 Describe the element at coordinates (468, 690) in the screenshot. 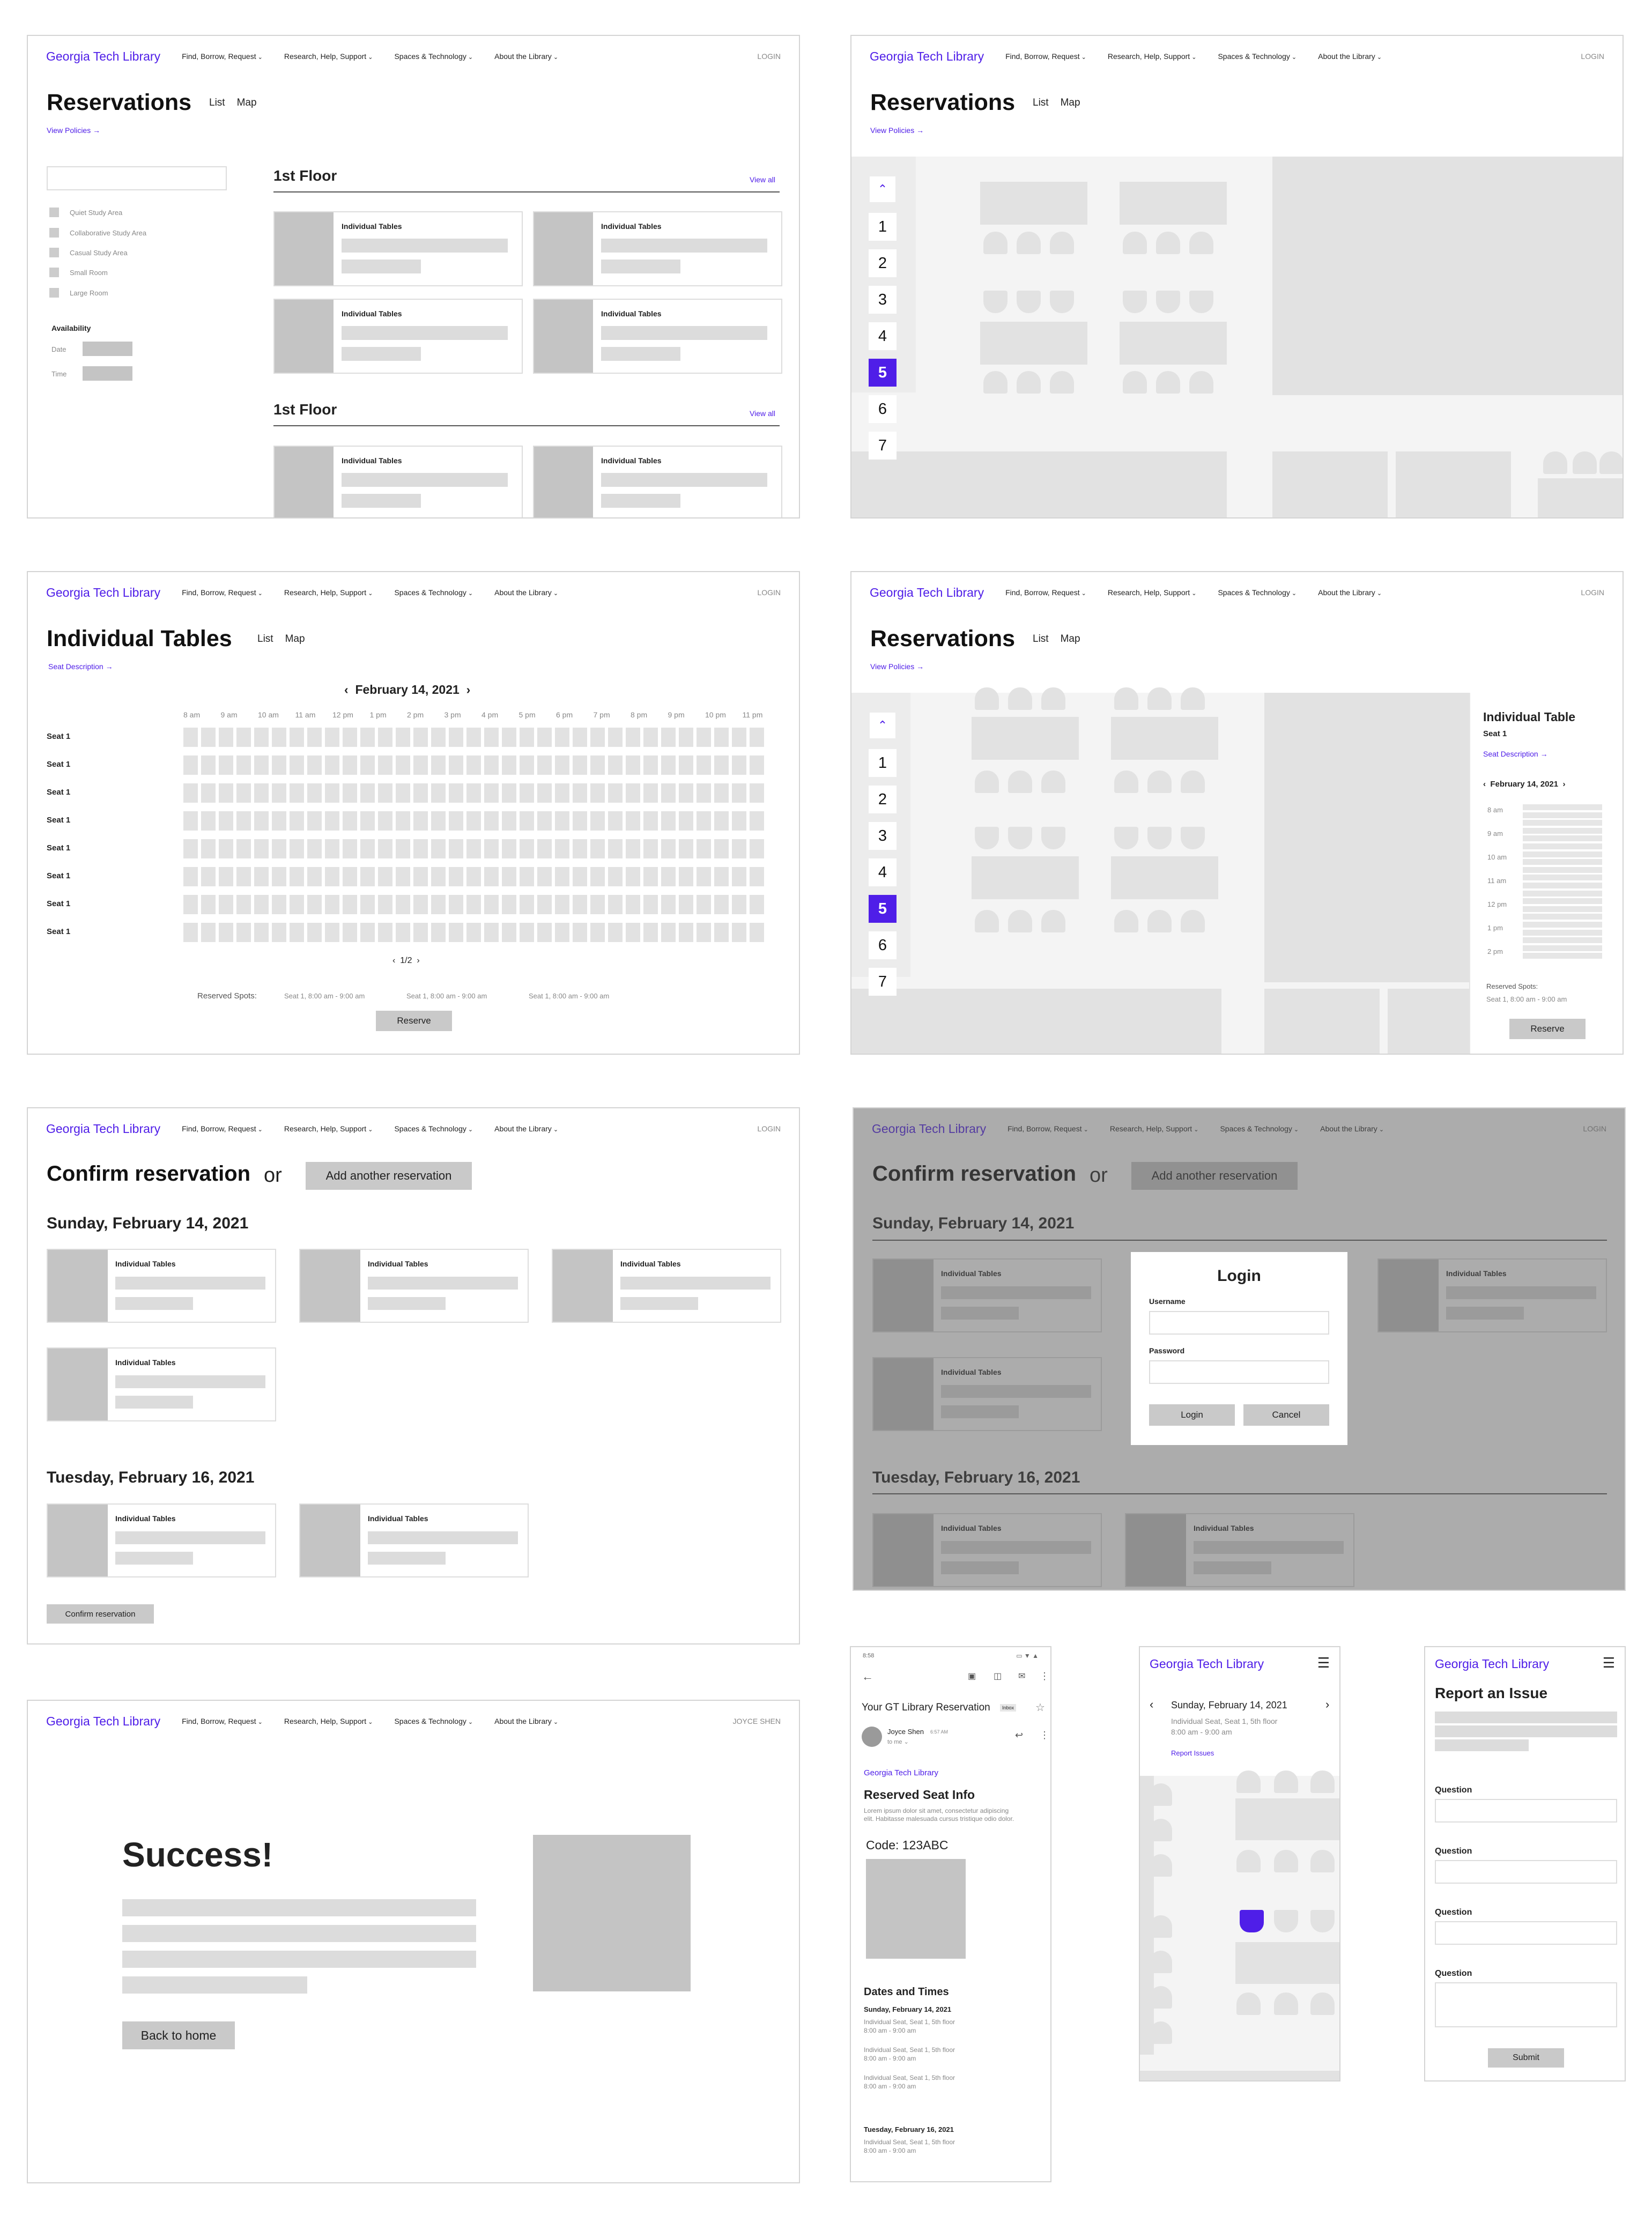

I see `next-day-icon: ›` at that location.